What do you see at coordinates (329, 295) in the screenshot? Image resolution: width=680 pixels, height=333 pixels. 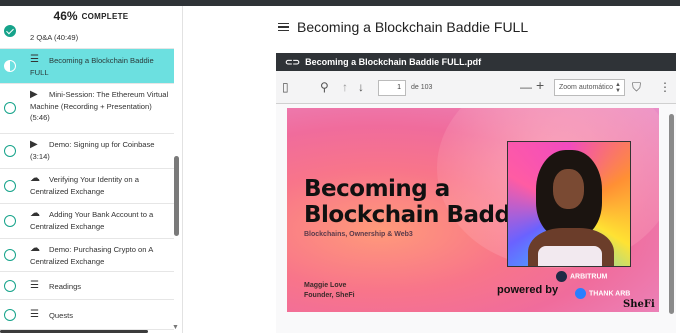 I see `author-role: Founder, SheFi` at bounding box center [329, 295].